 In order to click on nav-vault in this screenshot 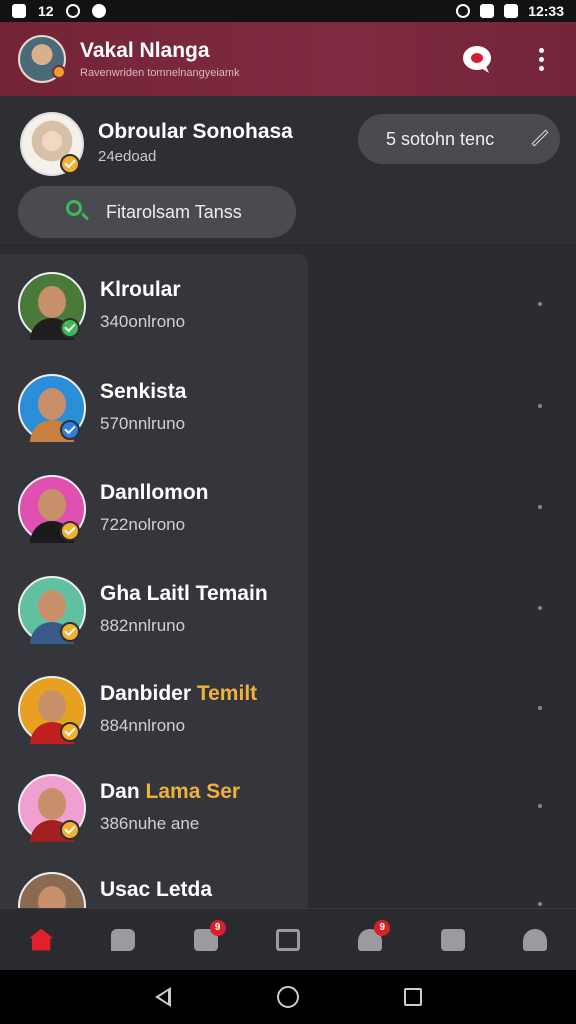, I will do `click(288, 940)`.